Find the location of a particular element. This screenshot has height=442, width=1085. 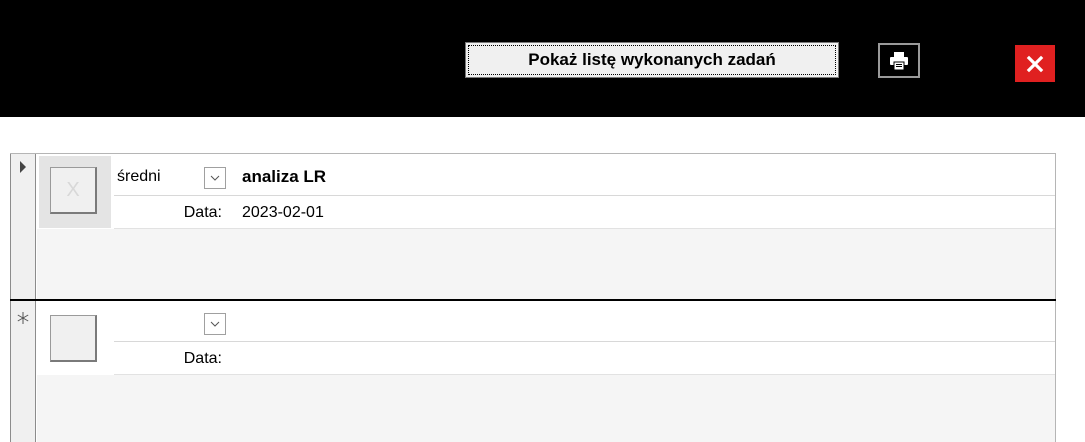

show-completed-tasks-button: Pokaż listę wykonanych zadań is located at coordinates (652, 60).